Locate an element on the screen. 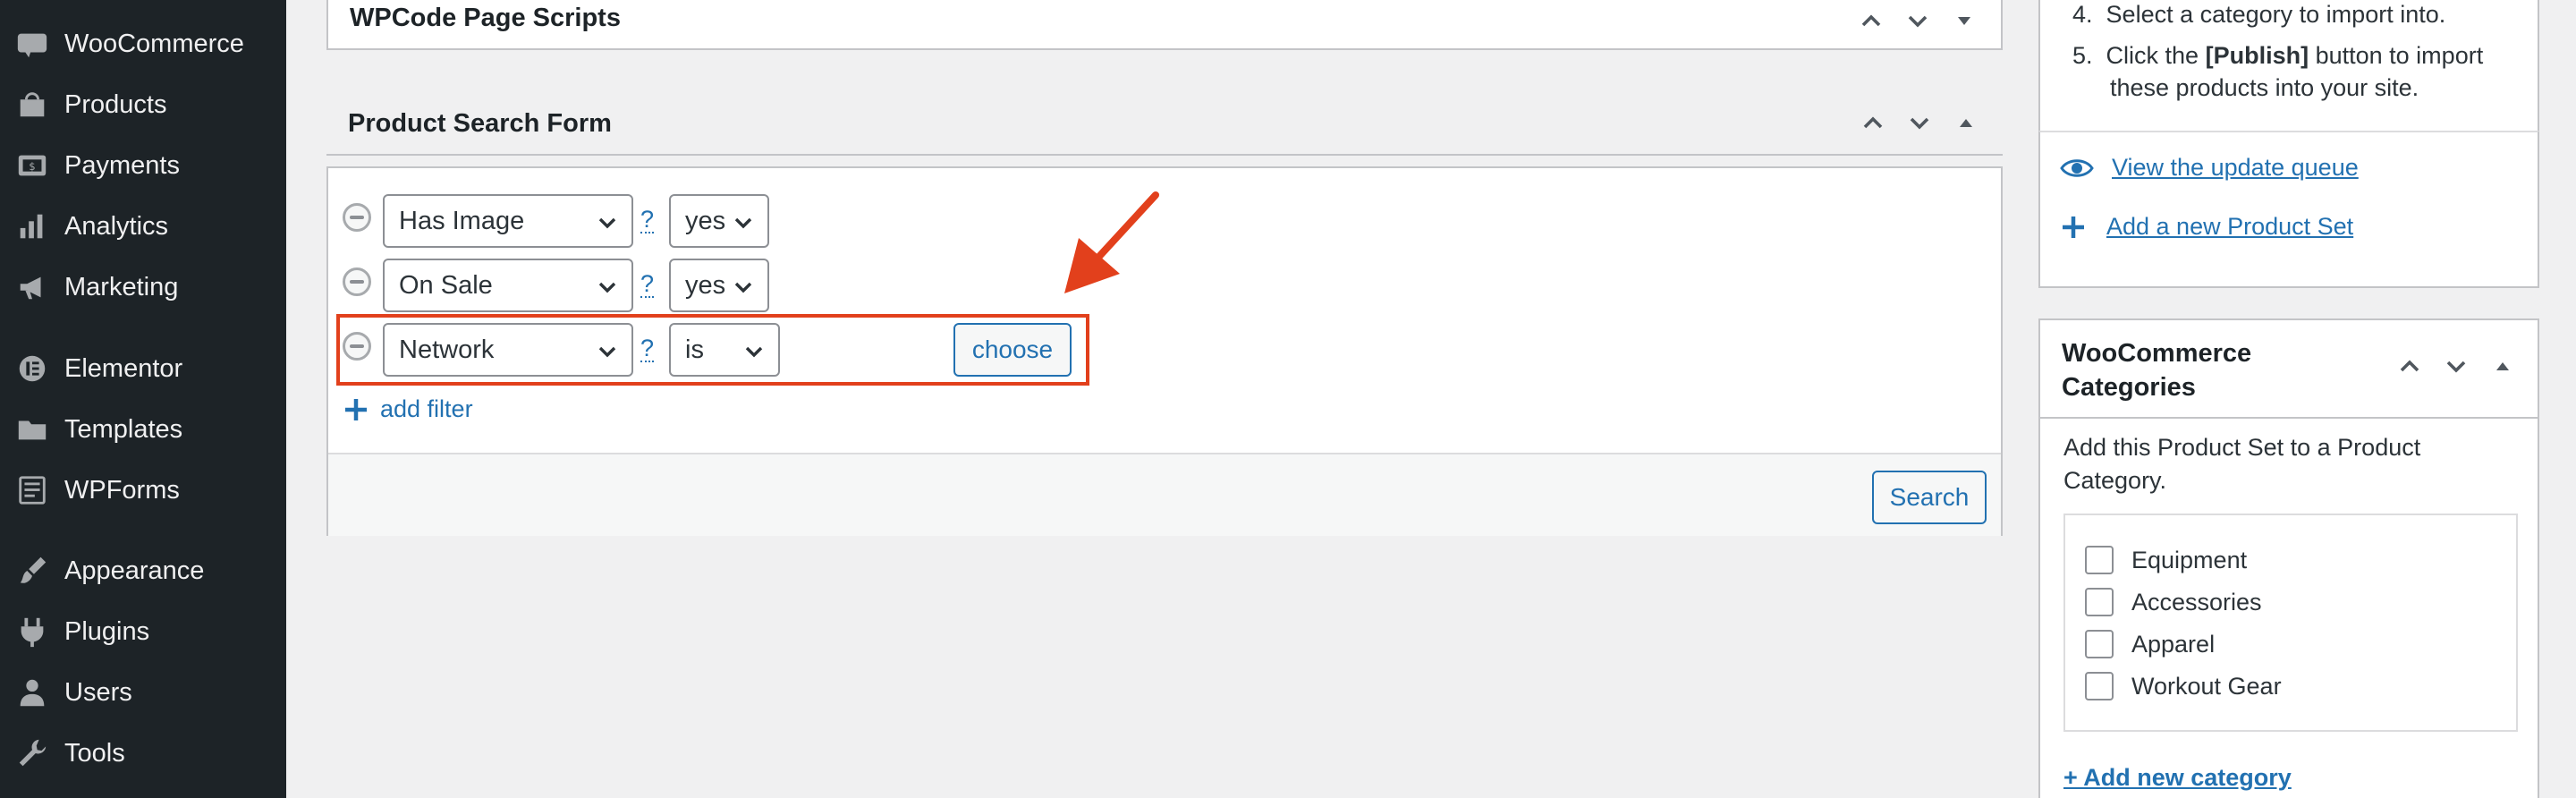 This screenshot has height=798, width=2576. instruction-step-5-line2: these products into your site. is located at coordinates (2264, 88).